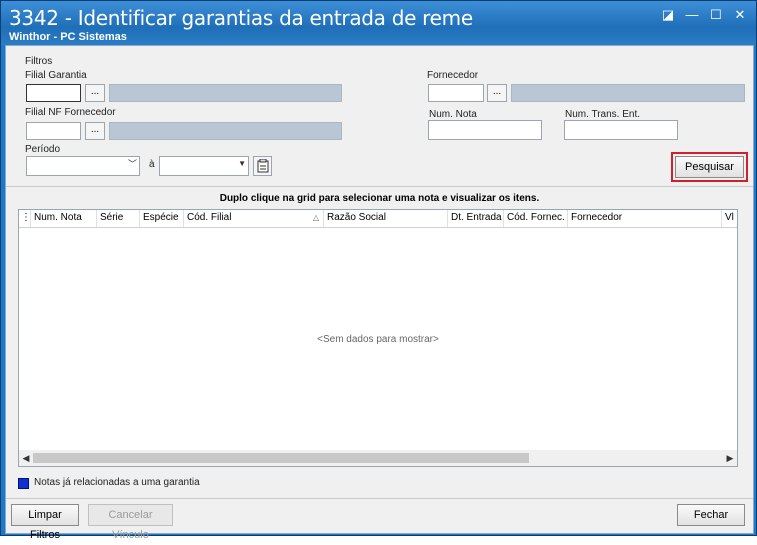  What do you see at coordinates (711, 515) in the screenshot?
I see `close-button: Fechar` at bounding box center [711, 515].